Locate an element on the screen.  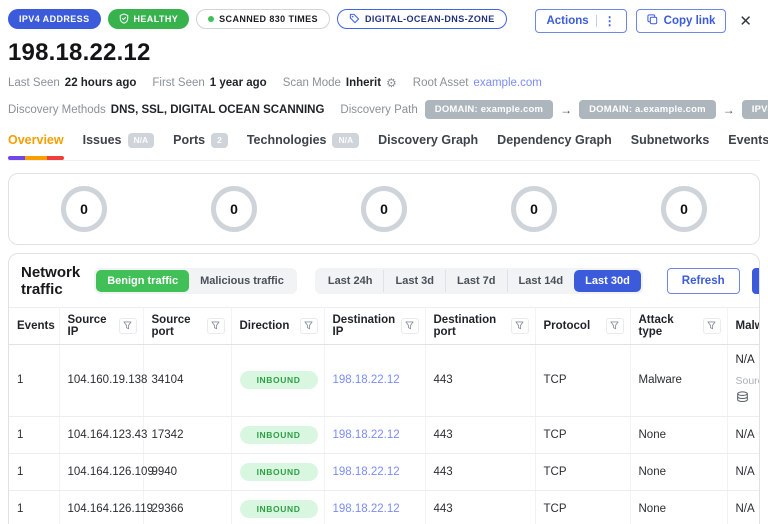
tab-issues-badge: N/A is located at coordinates (141, 140).